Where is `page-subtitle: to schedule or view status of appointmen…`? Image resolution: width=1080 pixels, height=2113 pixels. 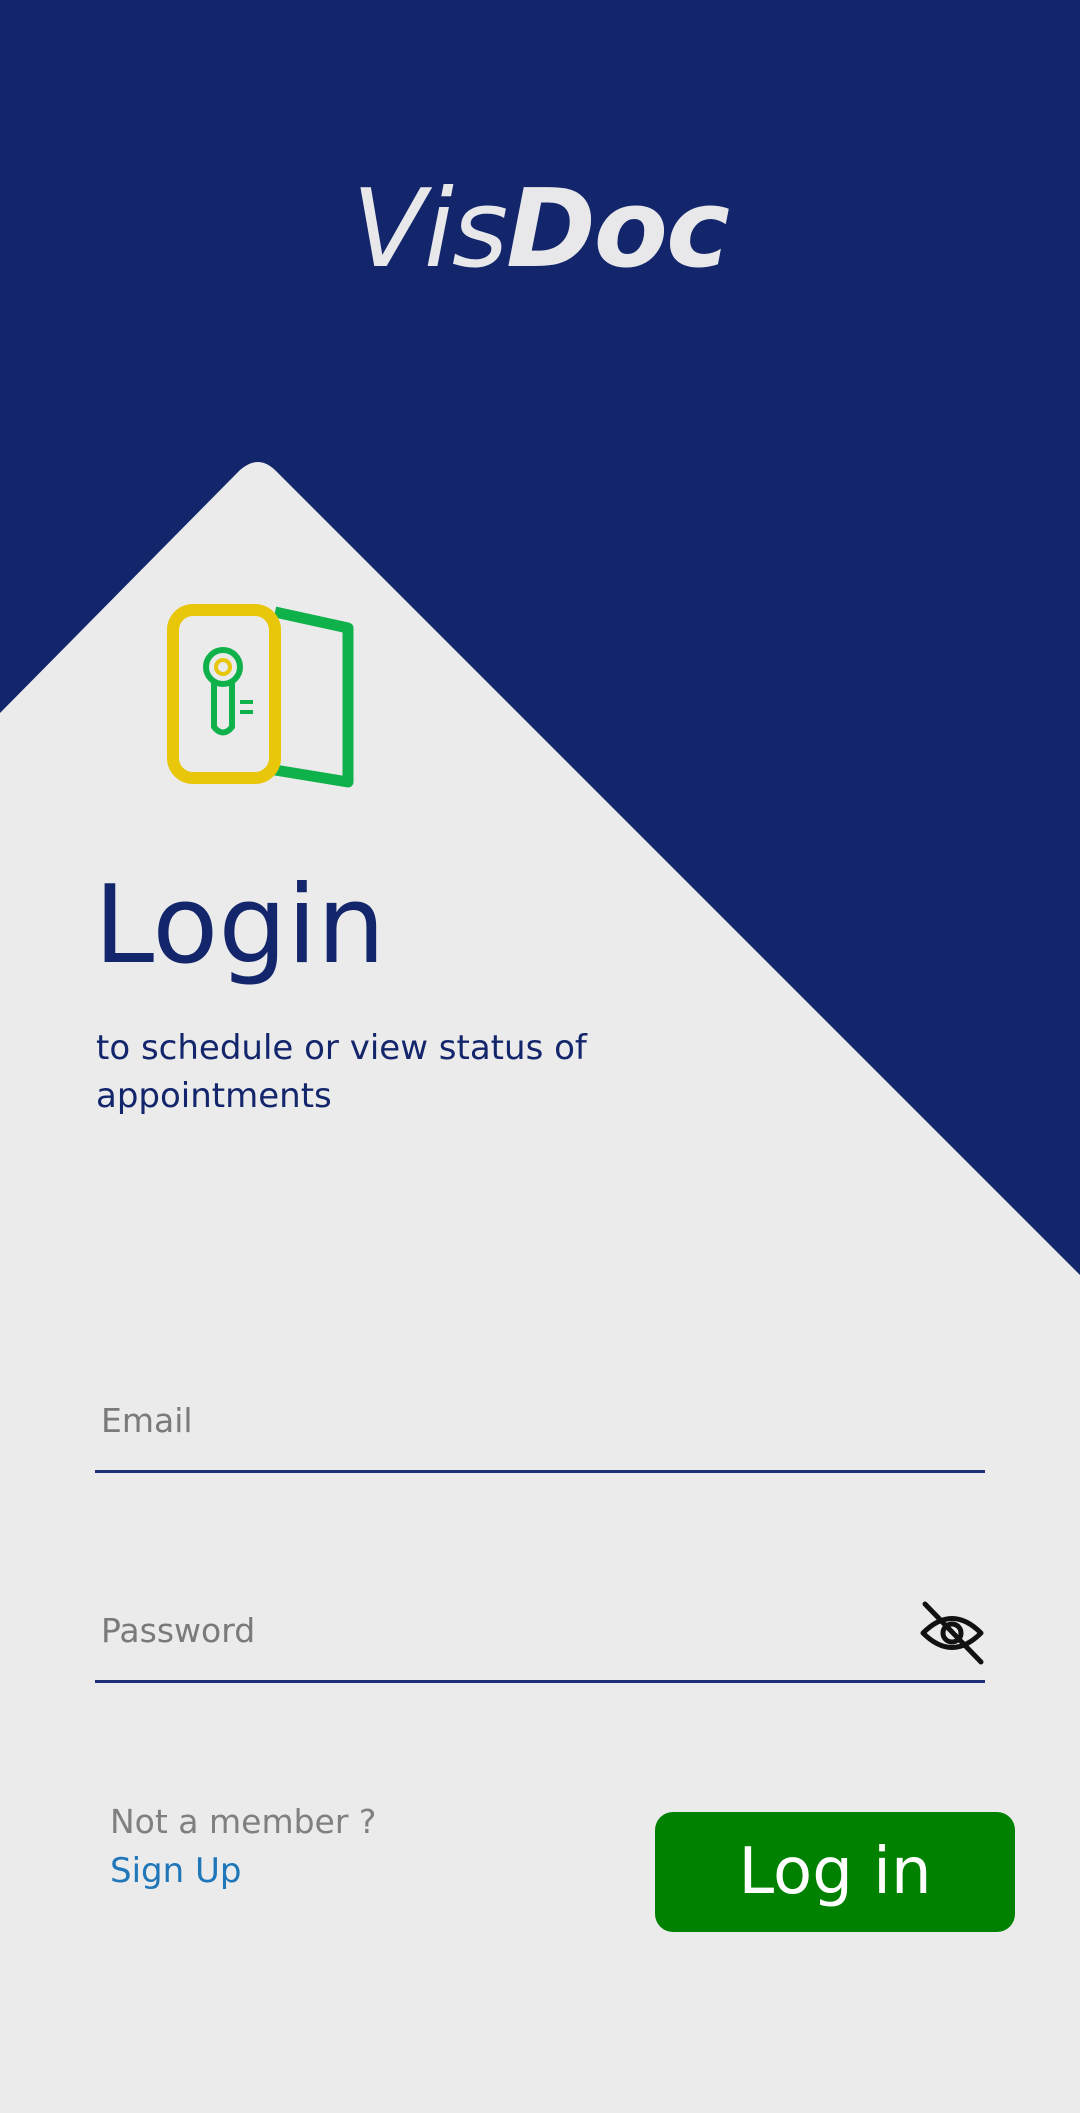 page-subtitle: to schedule or view status of appointmen… is located at coordinates (341, 1072).